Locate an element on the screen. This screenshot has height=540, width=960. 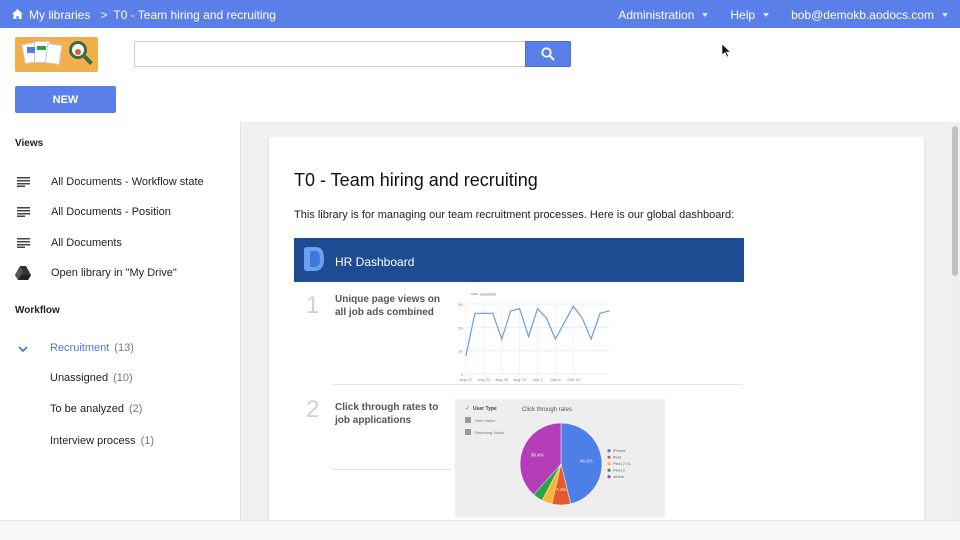
step-label: Click through rates to job applications is located at coordinates (387, 414).